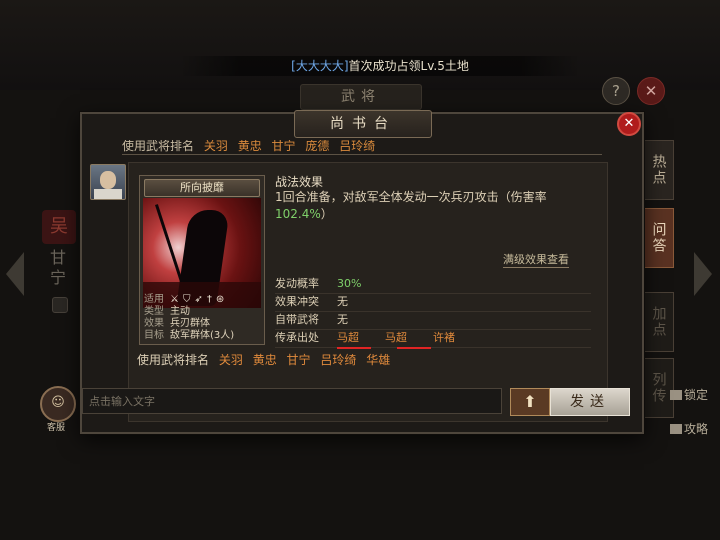  I want to click on side-tab-points: 加点, so click(658, 322).